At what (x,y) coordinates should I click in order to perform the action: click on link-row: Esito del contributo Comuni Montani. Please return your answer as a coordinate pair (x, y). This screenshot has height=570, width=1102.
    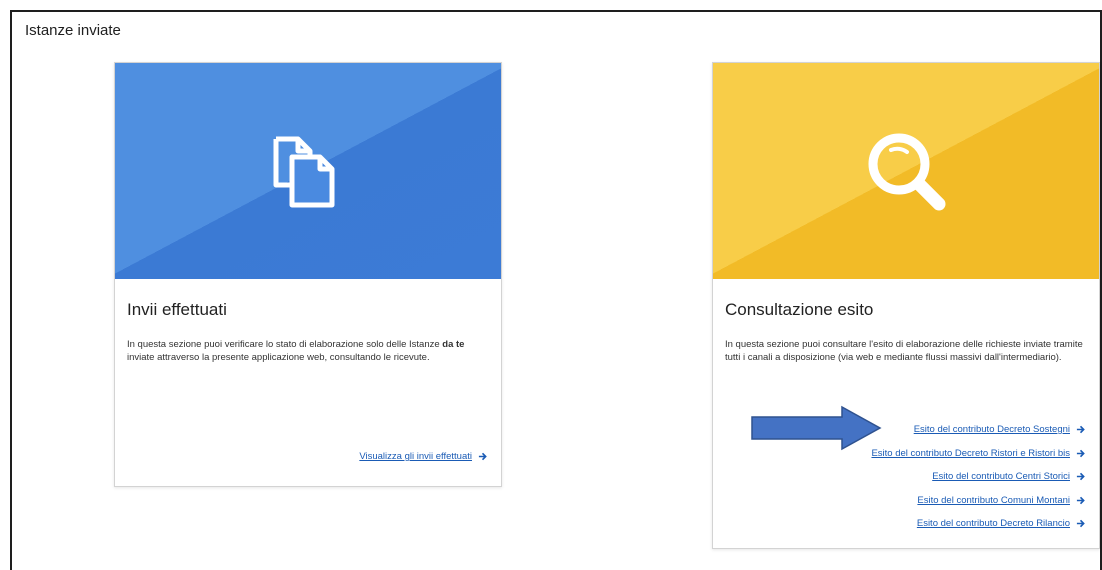
    Looking at the image, I should click on (1001, 500).